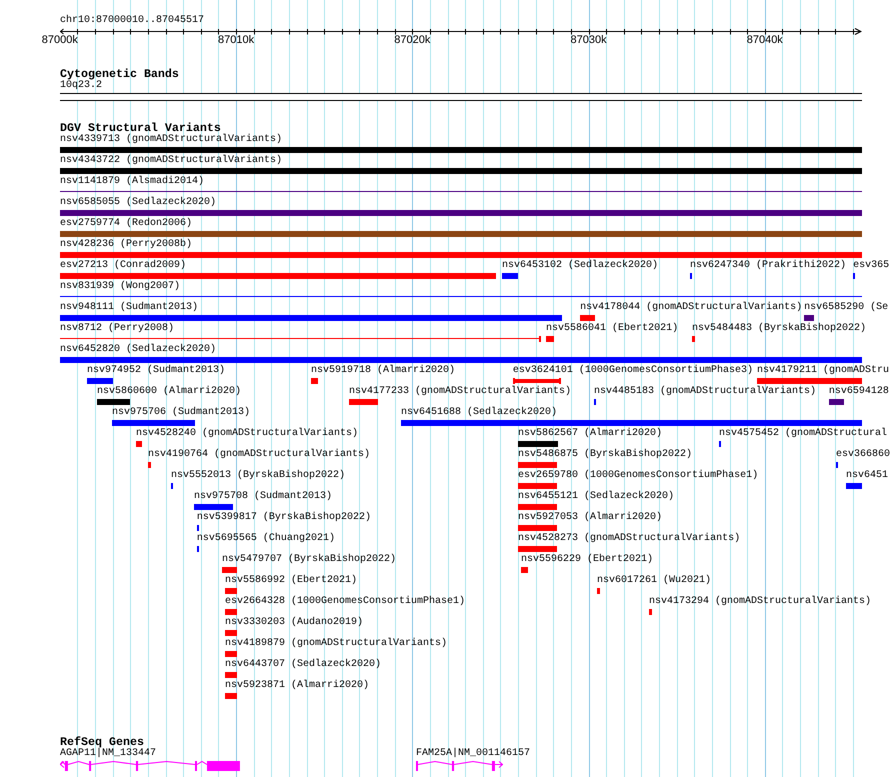  Describe the element at coordinates (132, 21) in the screenshot. I see `location-label: chr10:87000010..87045517` at that location.